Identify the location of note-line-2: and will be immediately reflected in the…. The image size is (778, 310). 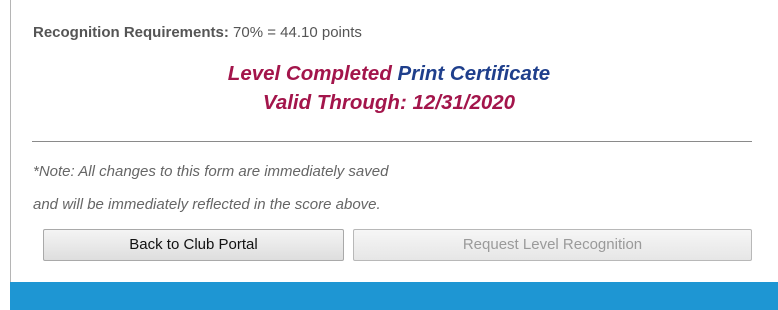
(207, 204).